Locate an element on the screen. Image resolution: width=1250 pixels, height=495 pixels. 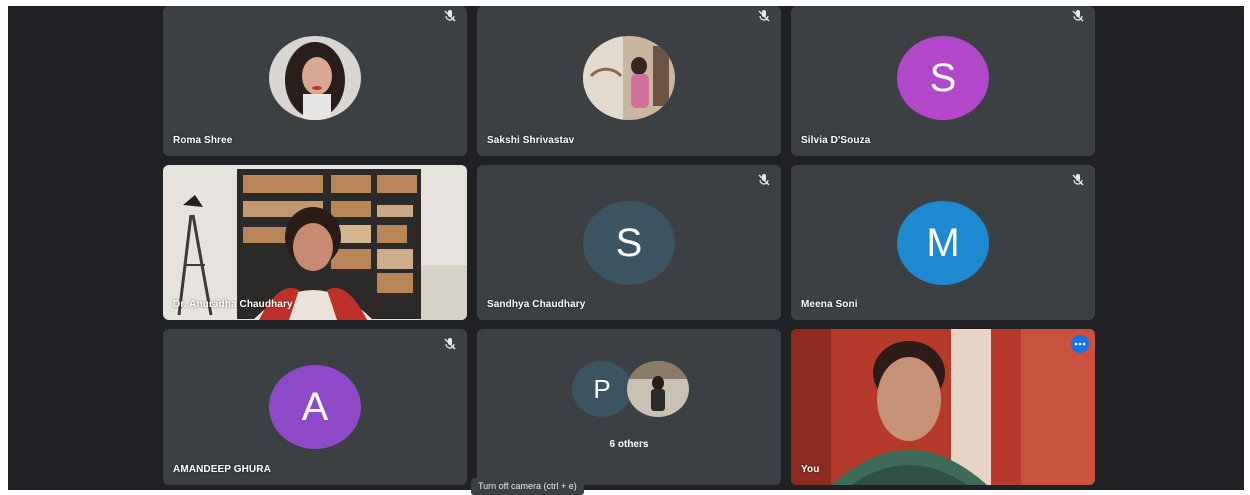
participant-tile-self: You is located at coordinates (943, 407).